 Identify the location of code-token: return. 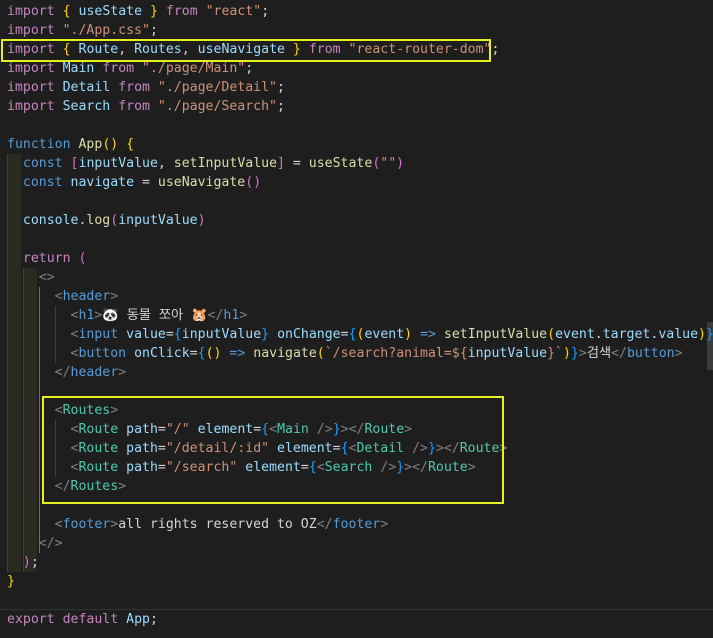
(46, 258).